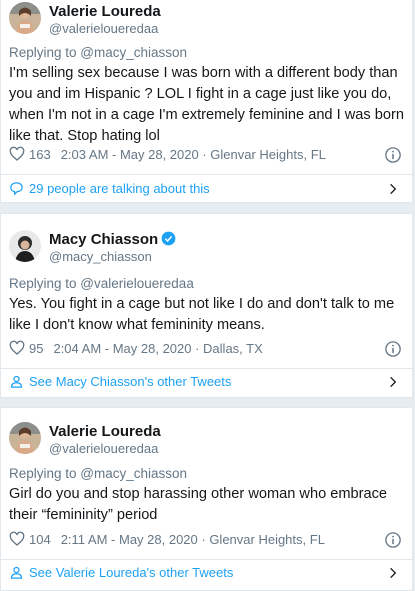  Describe the element at coordinates (16, 189) in the screenshot. I see `speech-bubble-icon` at that location.